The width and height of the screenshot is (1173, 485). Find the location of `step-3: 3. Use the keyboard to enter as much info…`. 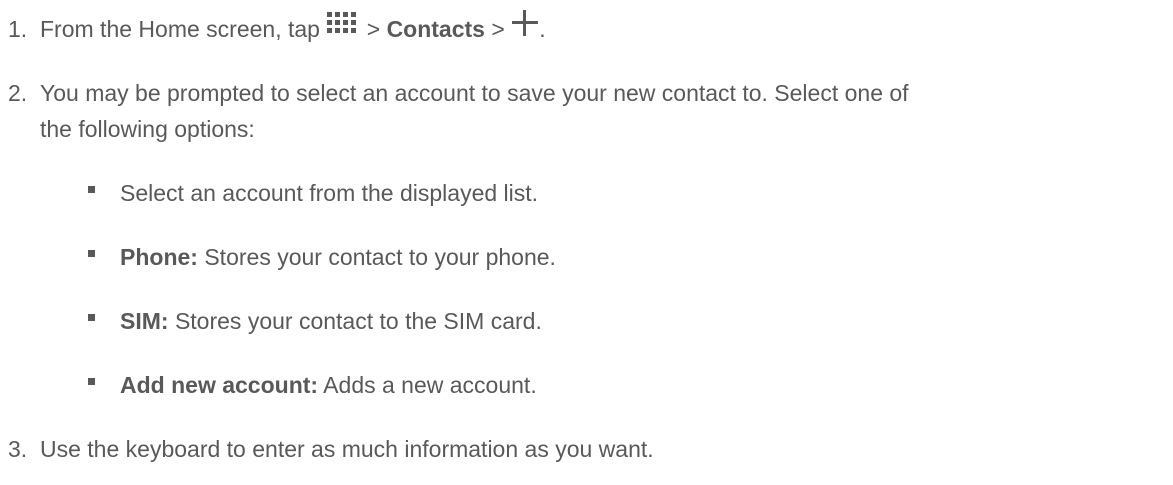

step-3: 3. Use the keyboard to enter as much info… is located at coordinates (331, 449).